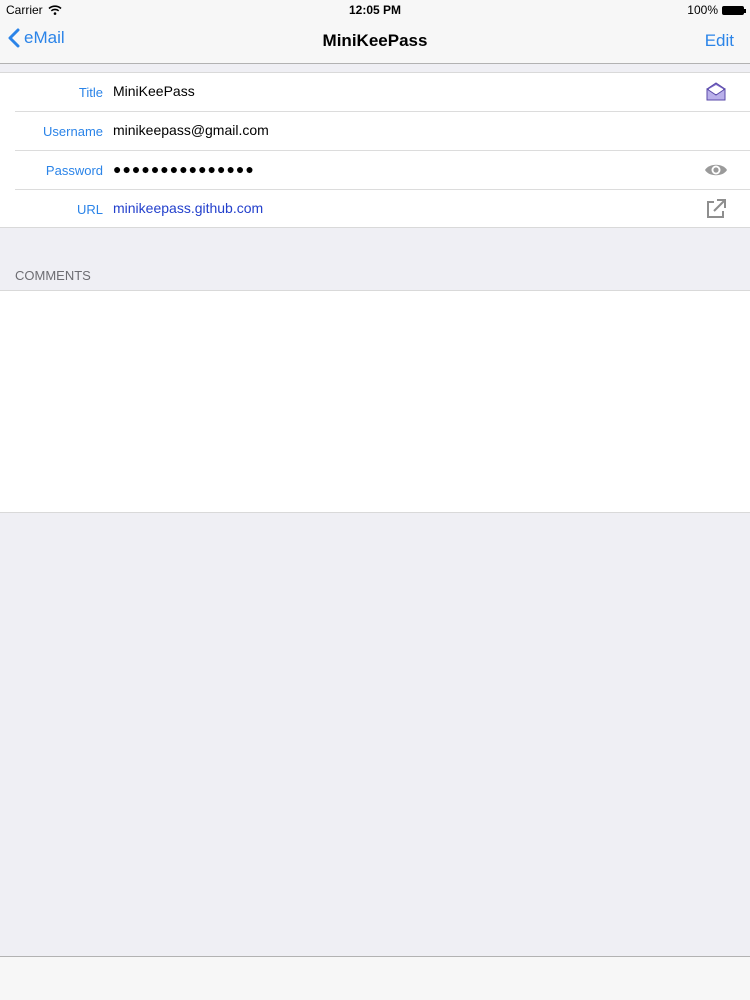 The width and height of the screenshot is (750, 1000). I want to click on title-label: Title, so click(90, 92).